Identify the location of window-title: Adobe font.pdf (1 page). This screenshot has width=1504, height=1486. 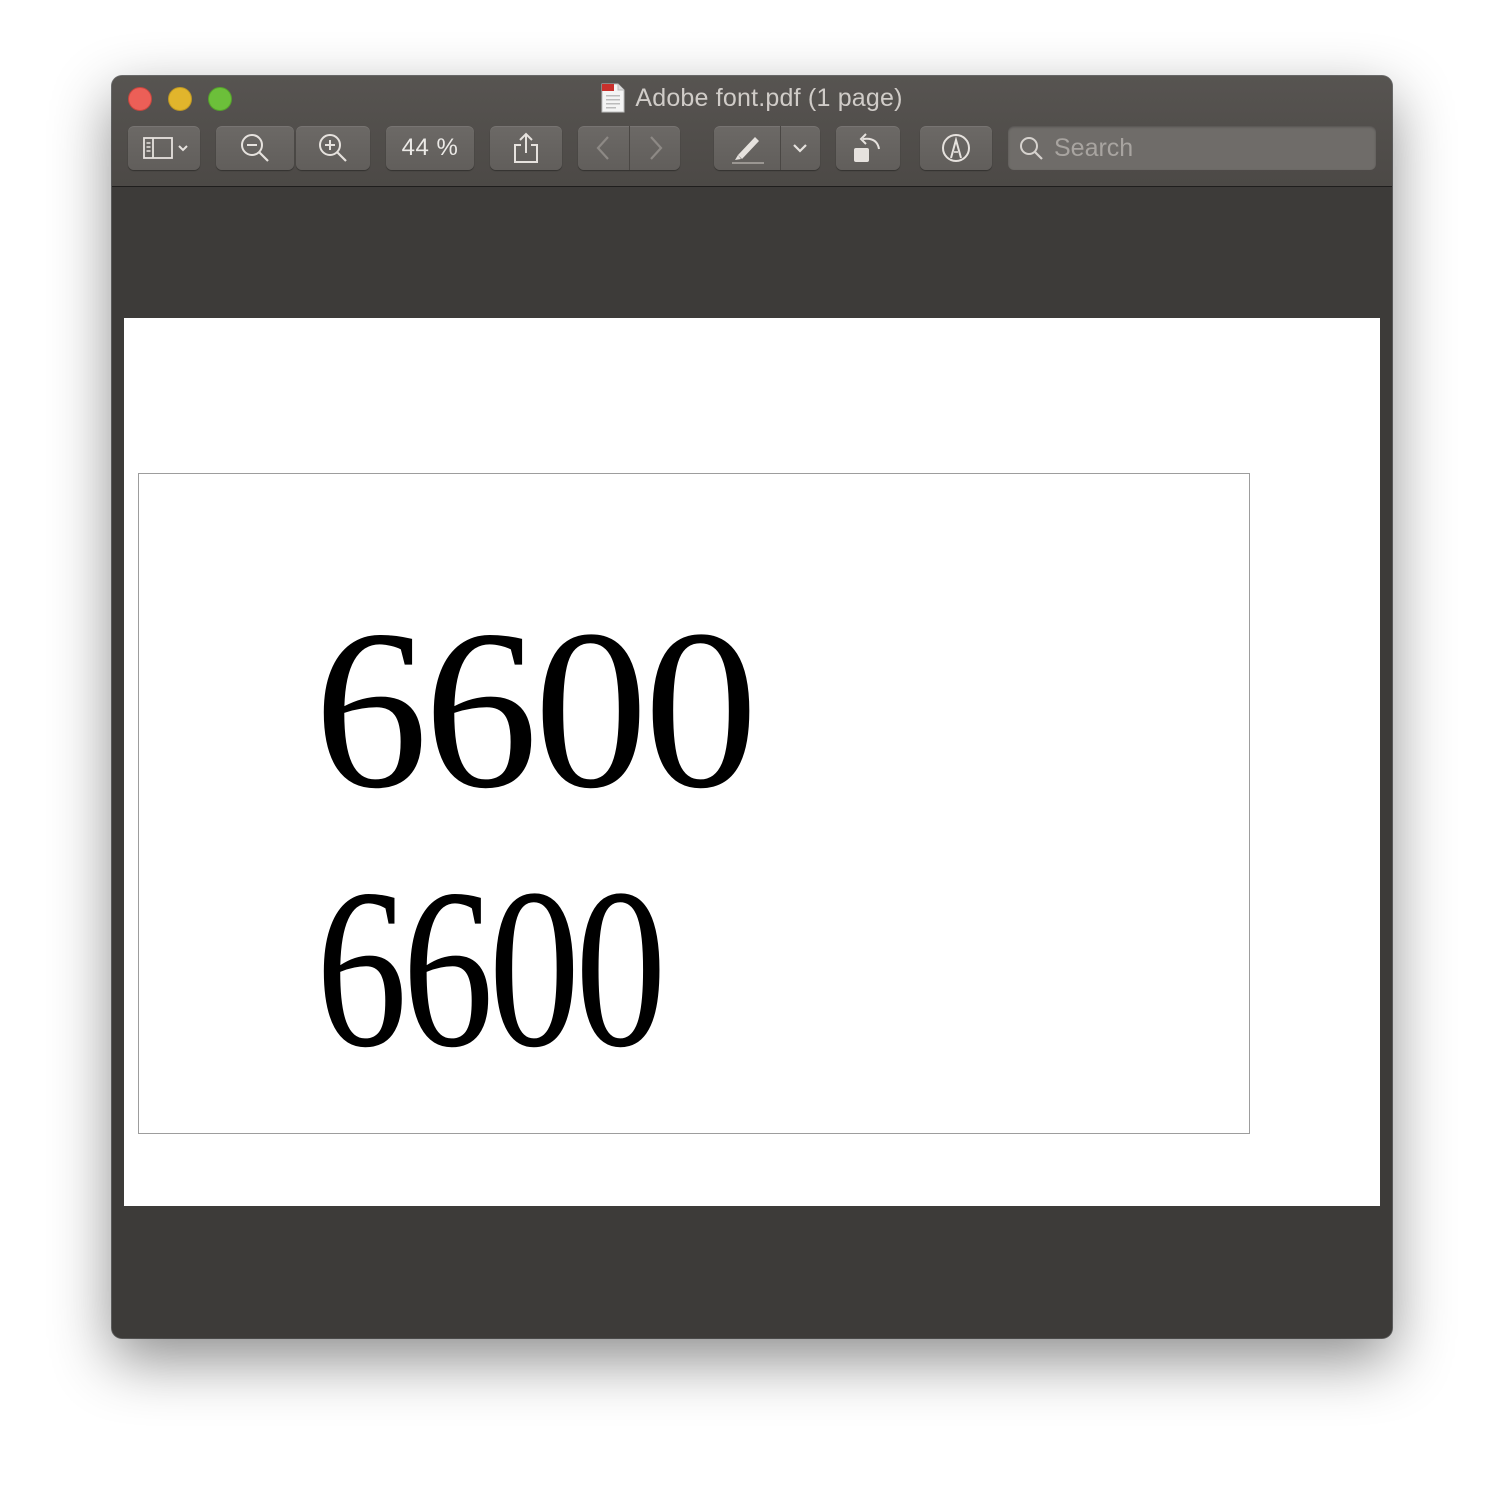
(769, 97).